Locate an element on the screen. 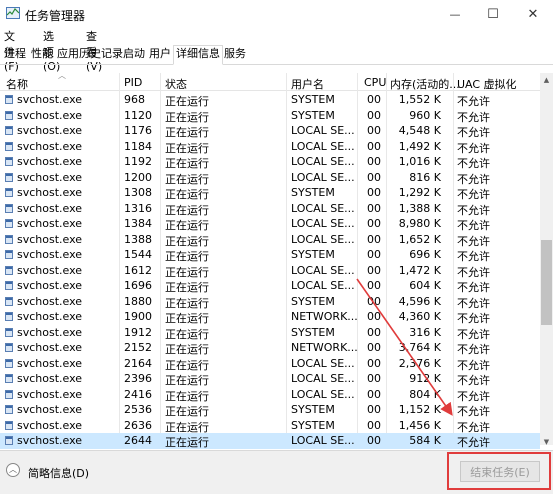 The width and height of the screenshot is (553, 494). close-icon: ✕ is located at coordinates (533, 14).